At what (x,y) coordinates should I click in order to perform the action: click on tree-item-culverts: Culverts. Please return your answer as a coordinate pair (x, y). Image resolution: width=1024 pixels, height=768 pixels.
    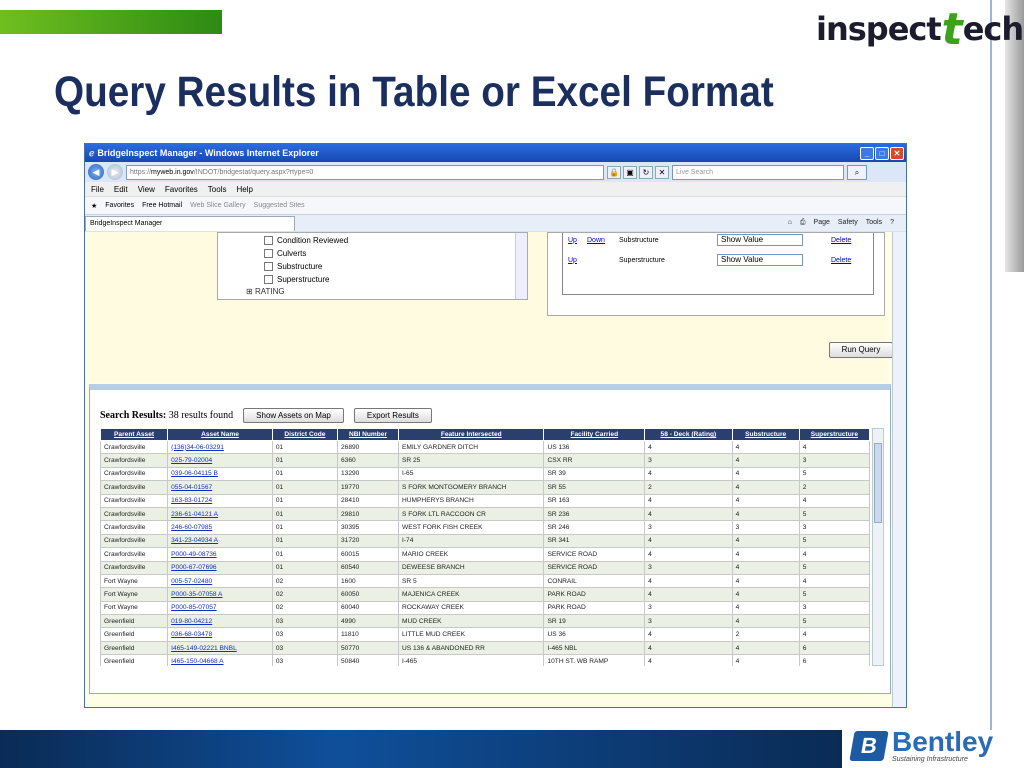
    Looking at the image, I should click on (285, 253).